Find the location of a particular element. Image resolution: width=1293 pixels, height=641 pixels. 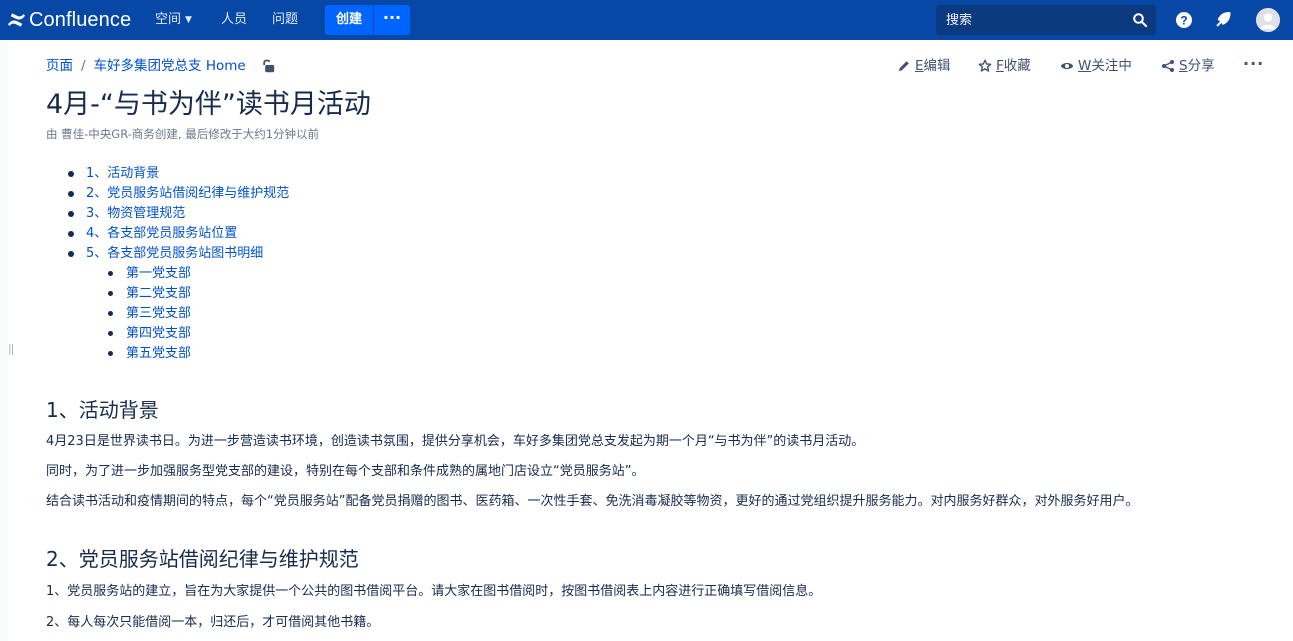

toc-item: 5、各支部党员服务站图书明细 is located at coordinates (178, 254).